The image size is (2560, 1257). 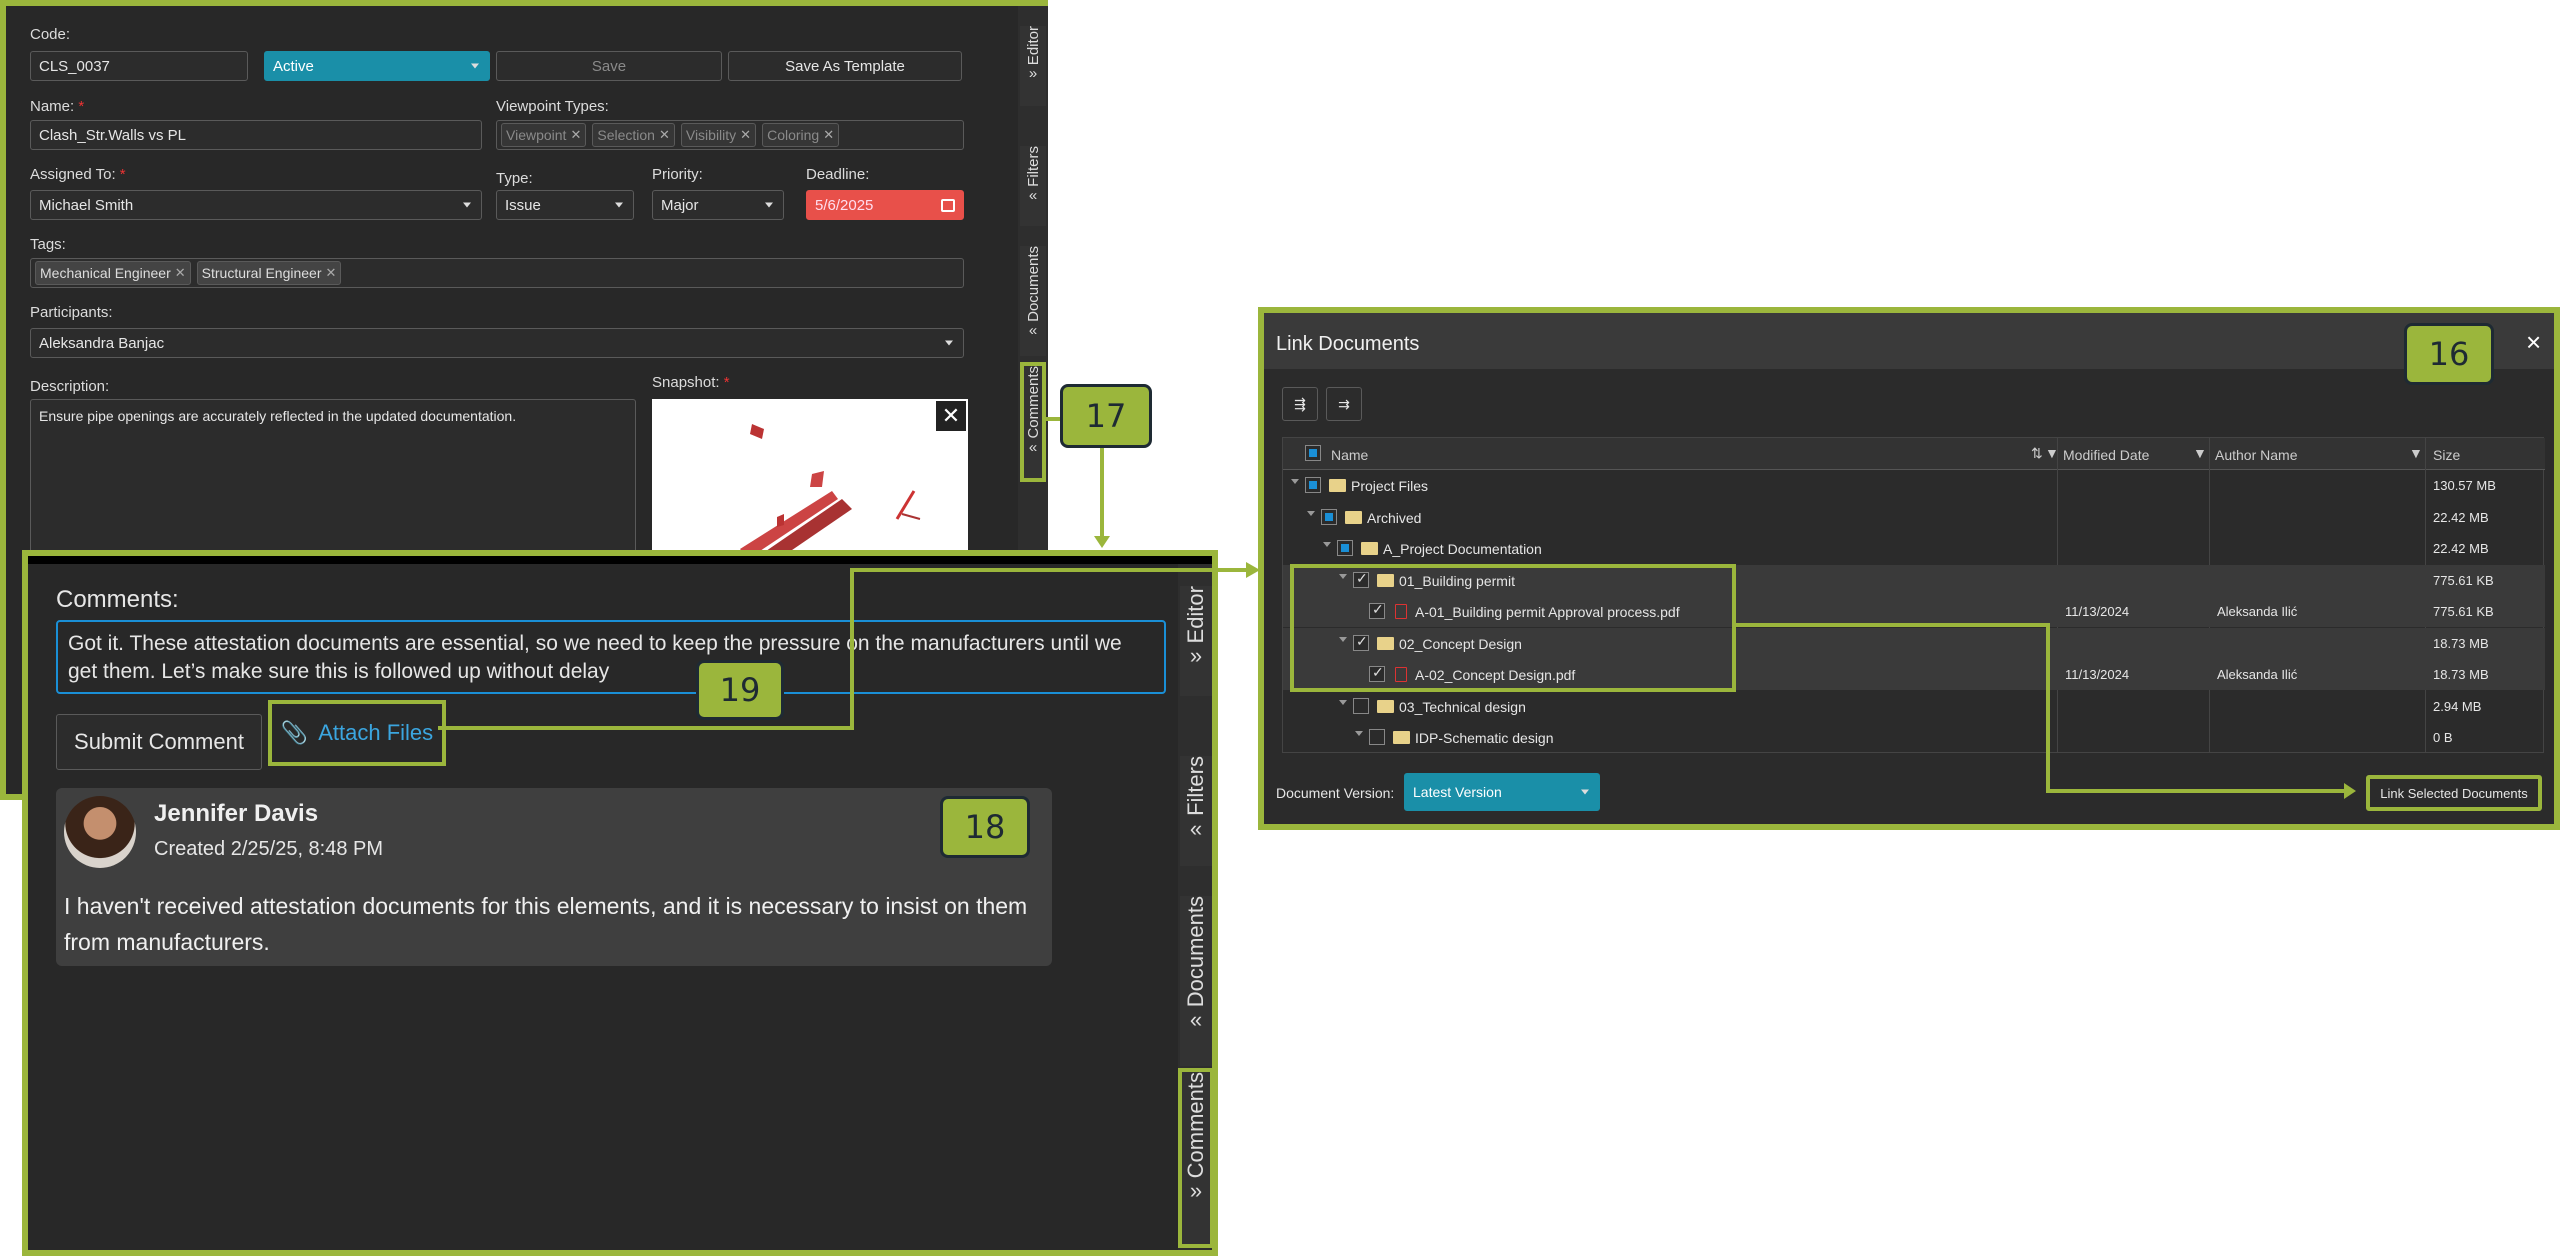 I want to click on code-input: CLS_0037, so click(x=139, y=66).